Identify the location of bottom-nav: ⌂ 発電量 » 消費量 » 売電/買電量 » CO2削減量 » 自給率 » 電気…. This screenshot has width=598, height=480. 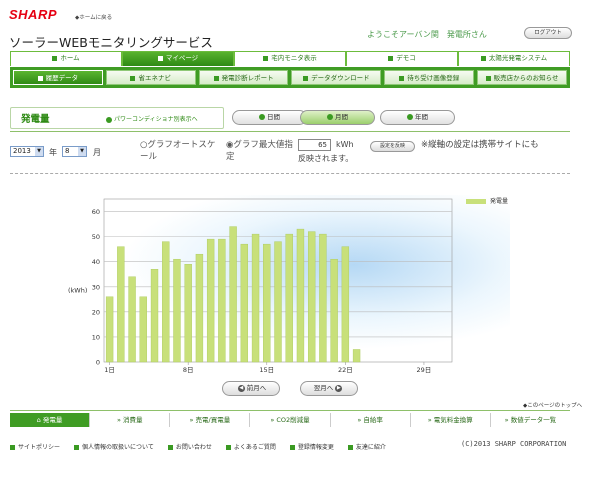
(290, 420).